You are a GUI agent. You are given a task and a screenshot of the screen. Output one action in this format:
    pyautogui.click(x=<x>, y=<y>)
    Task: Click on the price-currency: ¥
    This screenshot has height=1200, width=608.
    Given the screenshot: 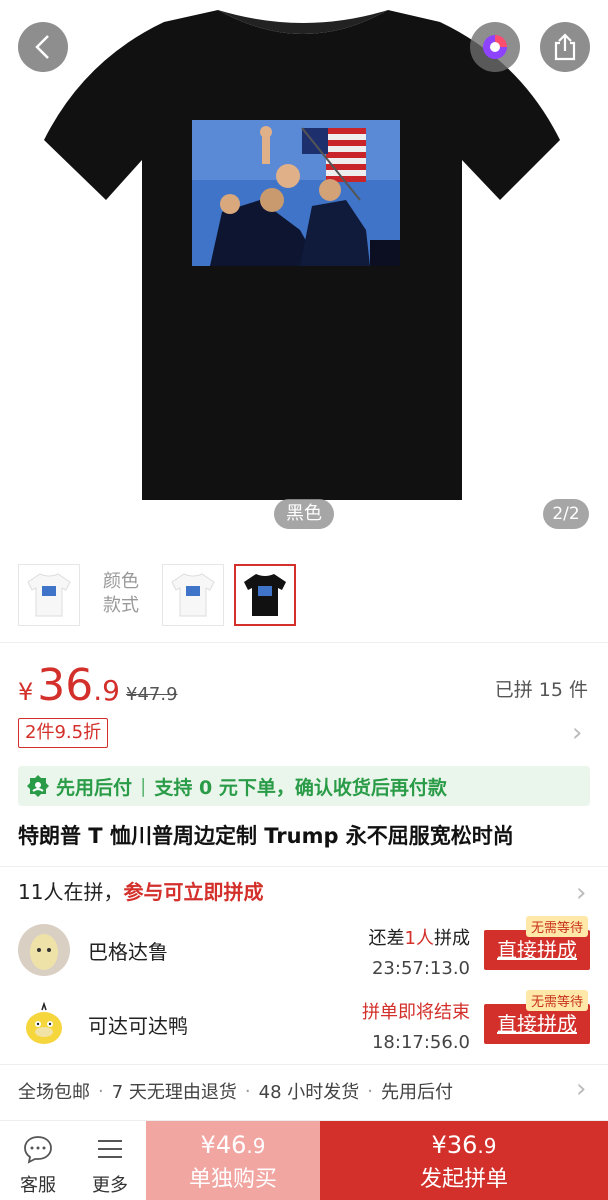 What is the action you would take?
    pyautogui.click(x=26, y=692)
    